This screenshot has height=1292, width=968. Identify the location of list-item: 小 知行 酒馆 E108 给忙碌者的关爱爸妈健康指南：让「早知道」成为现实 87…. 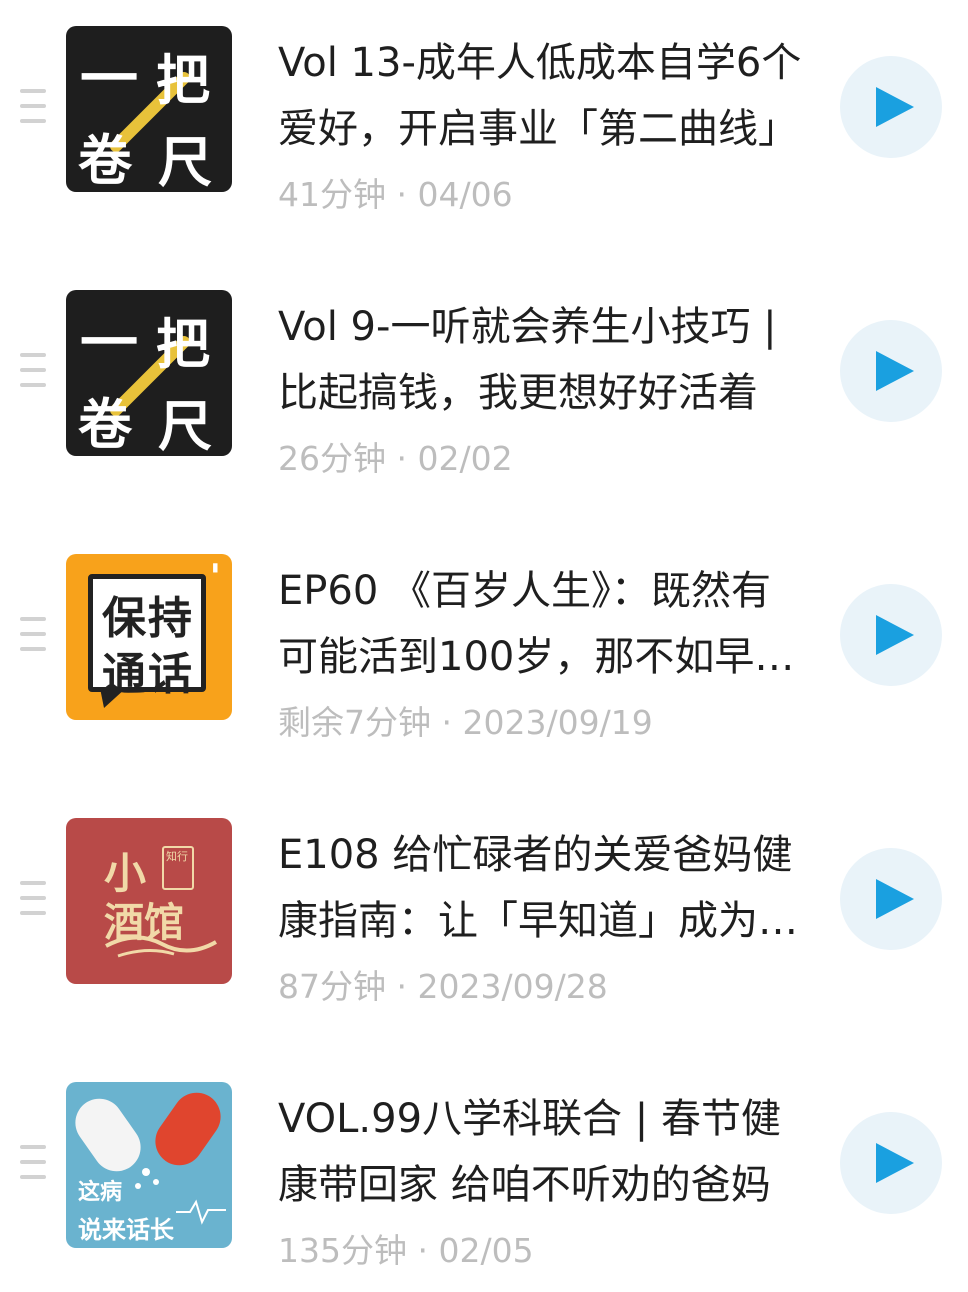
(484, 913).